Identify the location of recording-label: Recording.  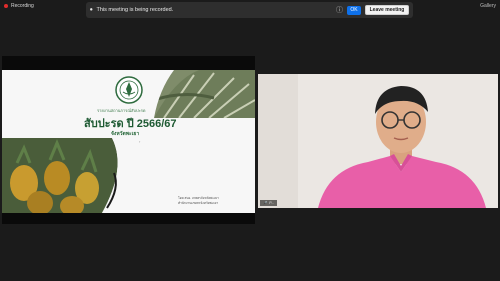
(22, 6).